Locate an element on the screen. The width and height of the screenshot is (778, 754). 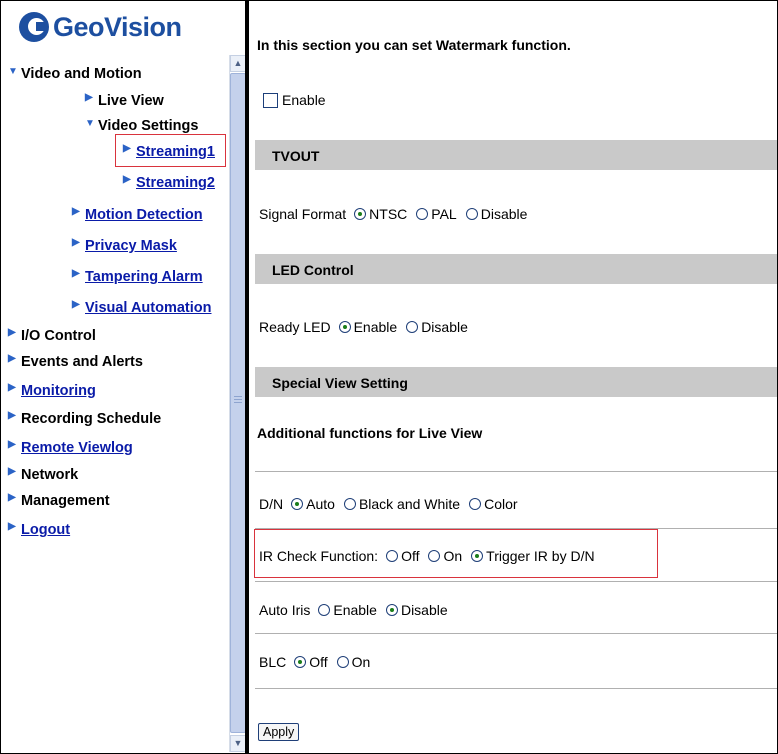
nav-monitoring: ▶ Monitoring is located at coordinates (52, 390).